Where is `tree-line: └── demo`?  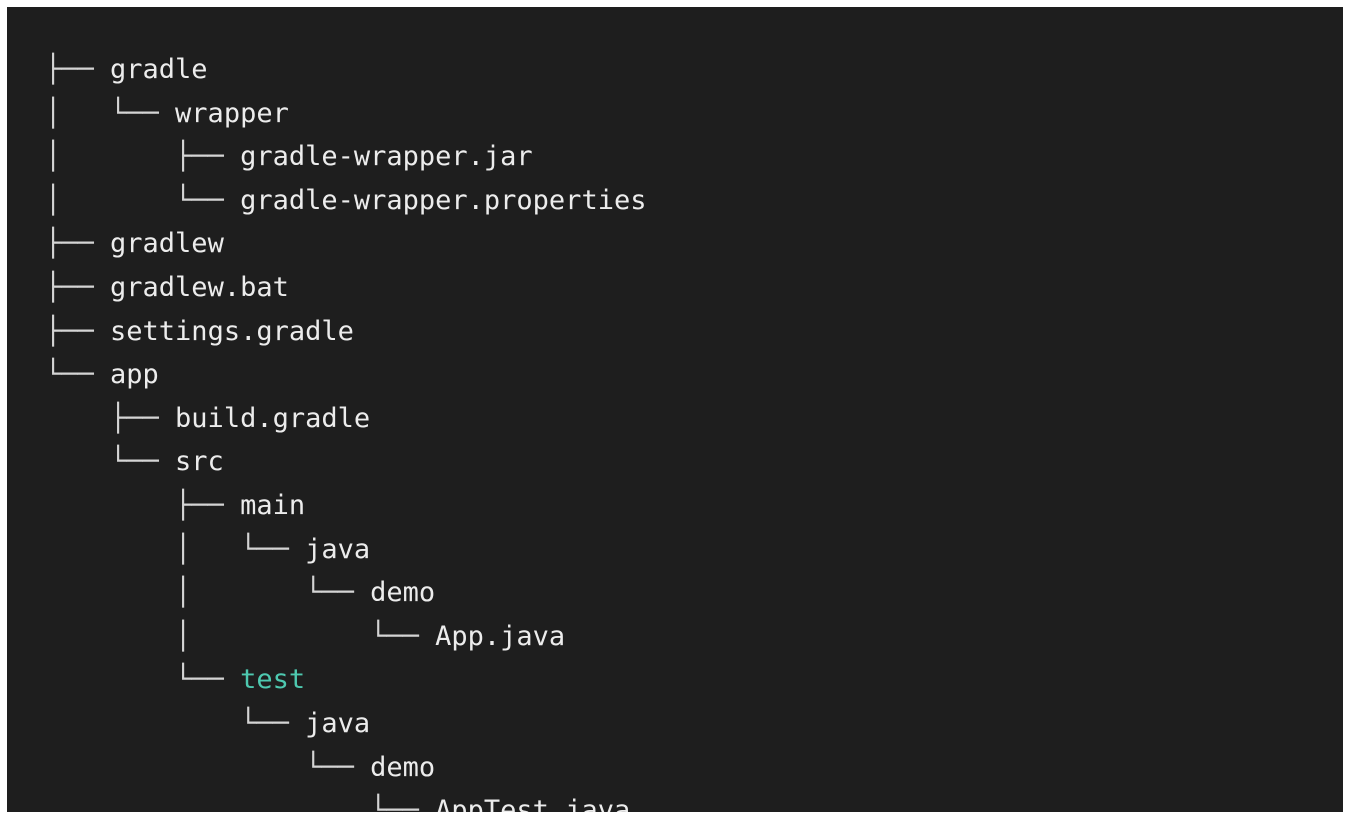
tree-line: └── demo is located at coordinates (345, 768).